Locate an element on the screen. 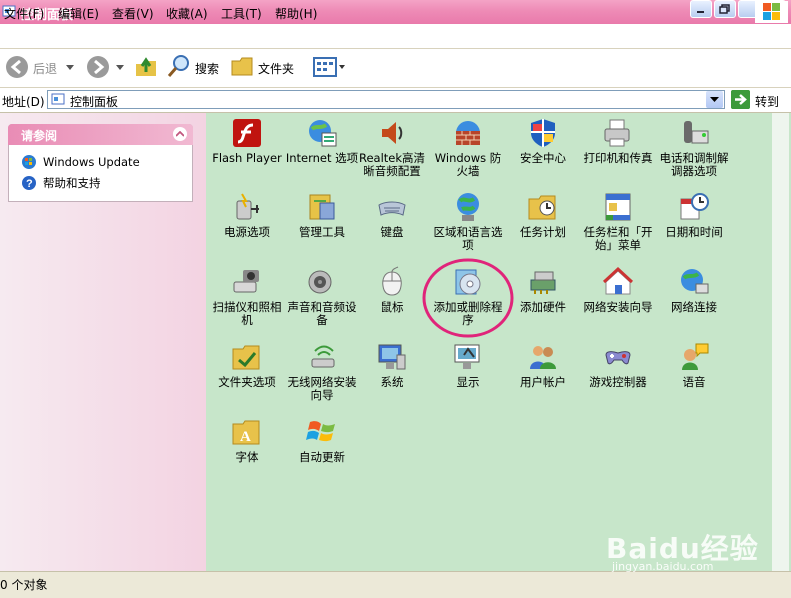 The width and height of the screenshot is (791, 598). cp-item: 自动更新 is located at coordinates (322, 450).